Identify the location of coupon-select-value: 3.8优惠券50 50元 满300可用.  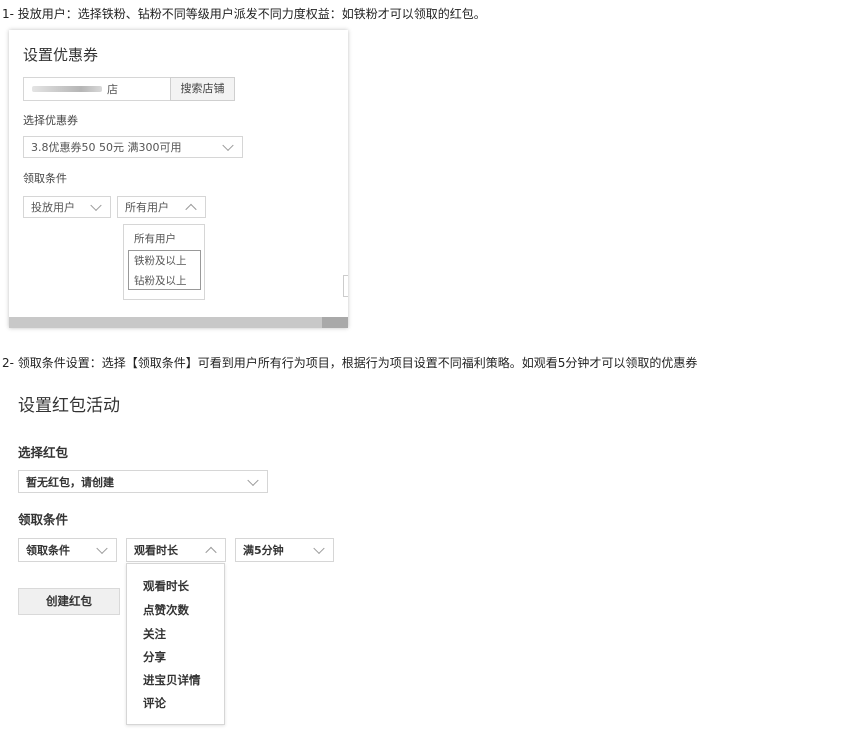
(106, 147).